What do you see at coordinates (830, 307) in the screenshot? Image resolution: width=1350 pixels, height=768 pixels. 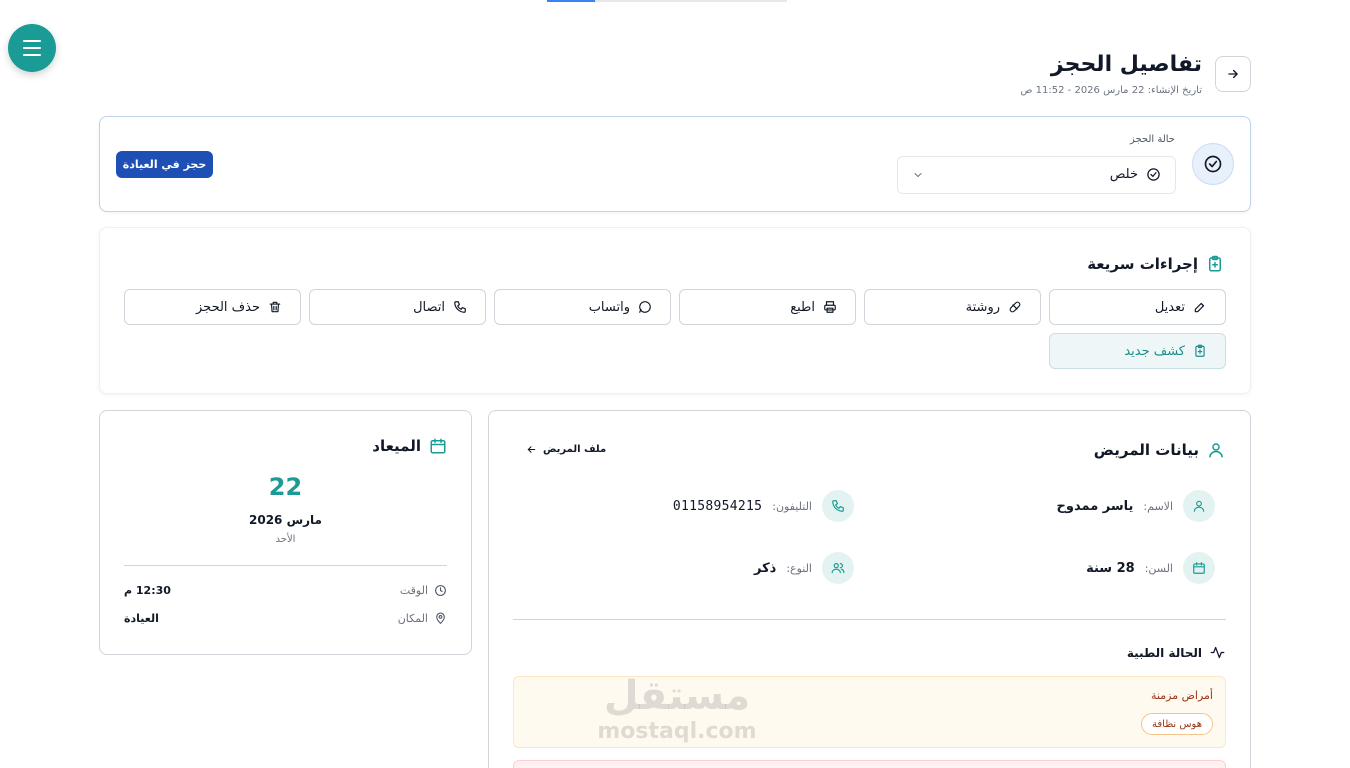 I see `printer-icon` at bounding box center [830, 307].